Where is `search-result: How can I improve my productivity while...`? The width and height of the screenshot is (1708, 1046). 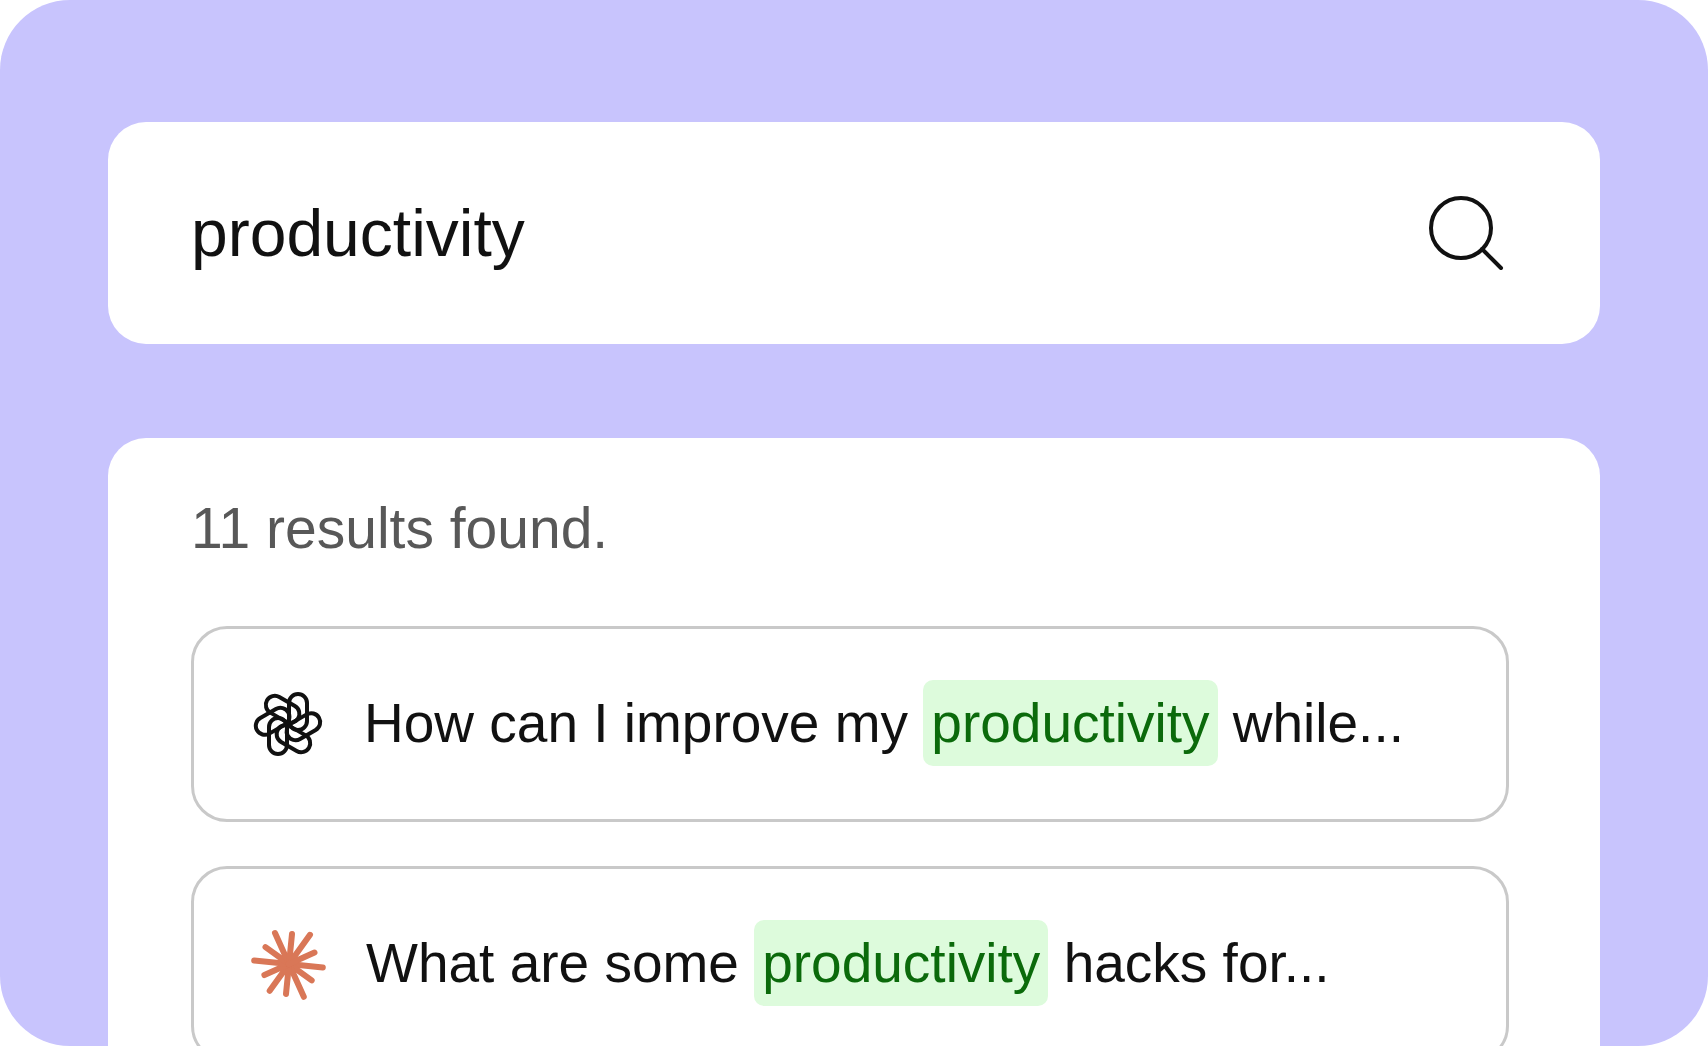 search-result: How can I improve my productivity while... is located at coordinates (850, 723).